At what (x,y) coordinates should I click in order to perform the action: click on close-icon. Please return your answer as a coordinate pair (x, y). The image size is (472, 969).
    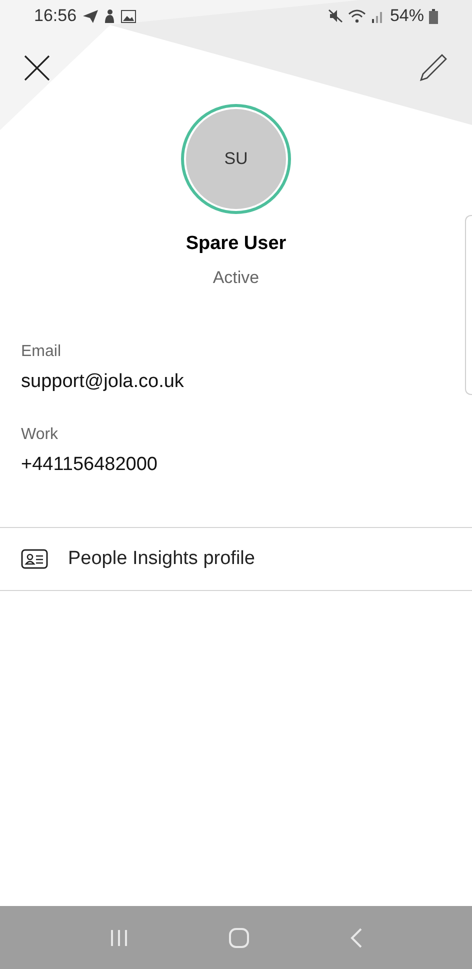
    Looking at the image, I should click on (37, 68).